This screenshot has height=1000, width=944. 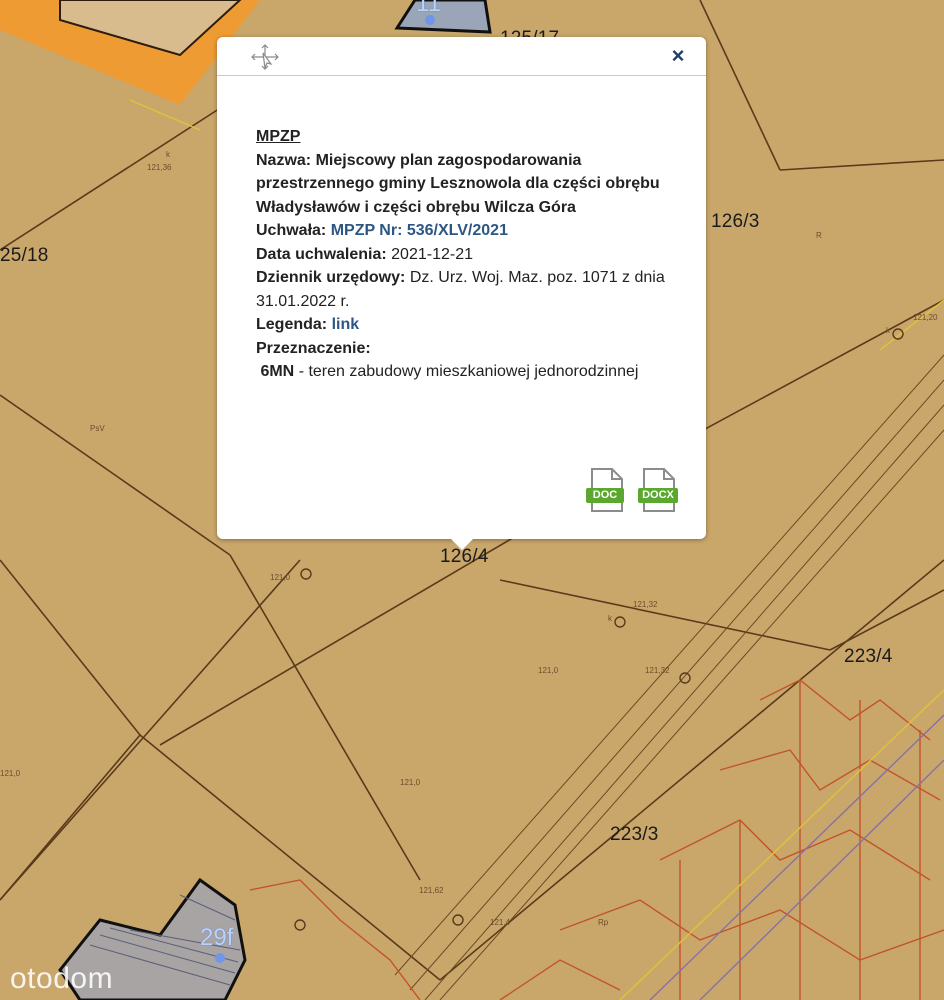 I want to click on map-note: 121,20, so click(x=925, y=317).